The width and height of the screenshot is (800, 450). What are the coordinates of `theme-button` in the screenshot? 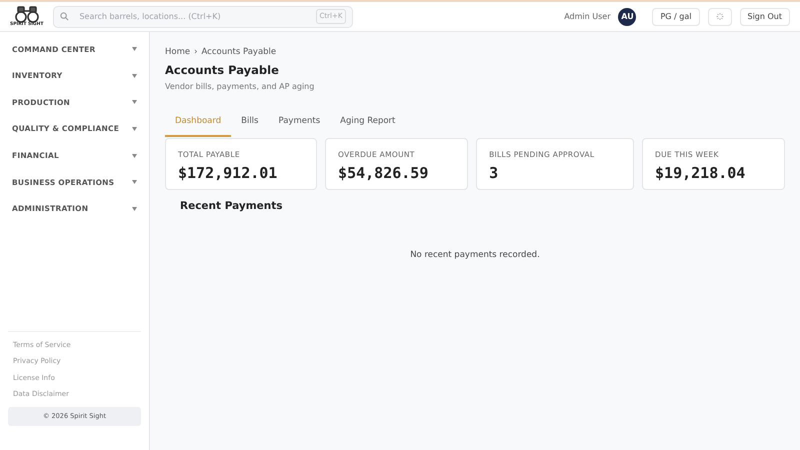 It's located at (720, 17).